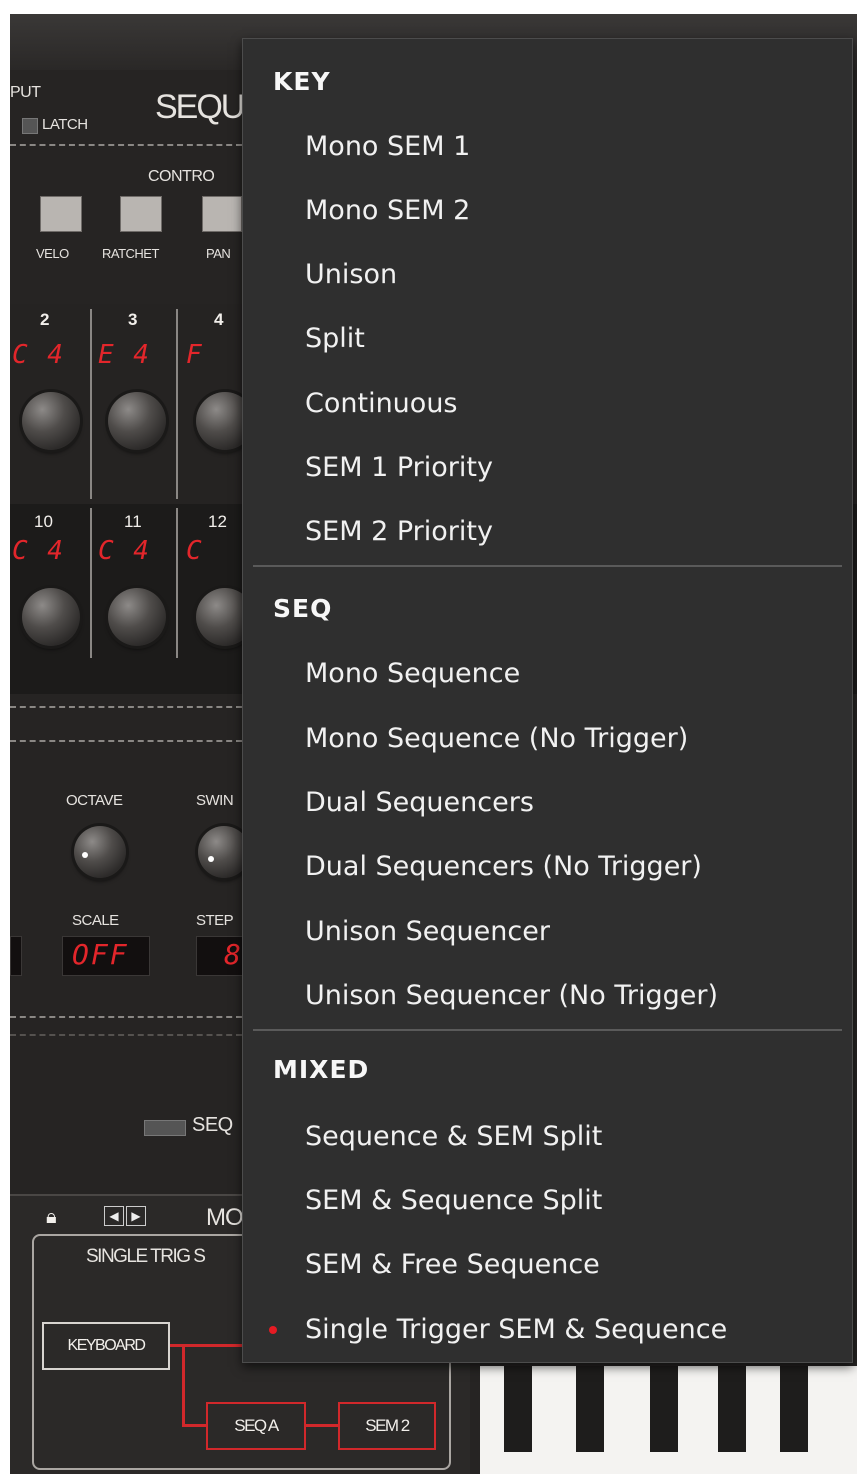  I want to click on step-number: 12, so click(217, 521).